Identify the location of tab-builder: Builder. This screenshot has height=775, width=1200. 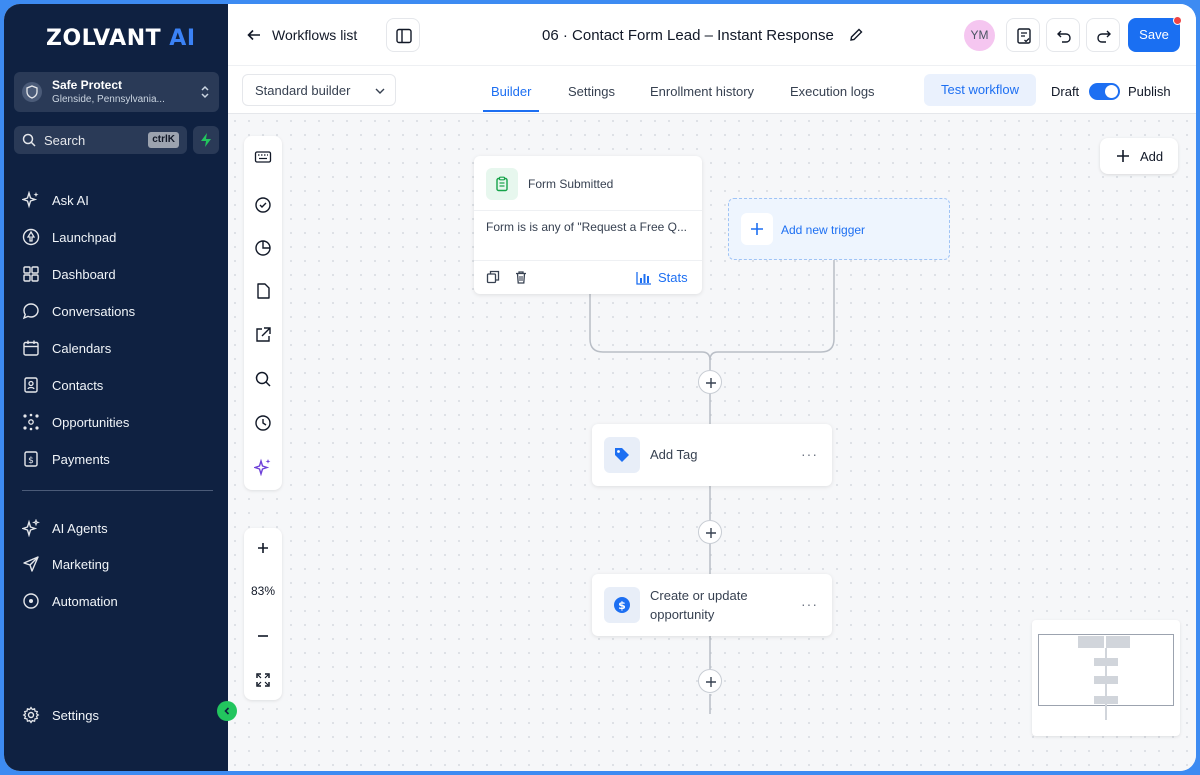
(511, 91).